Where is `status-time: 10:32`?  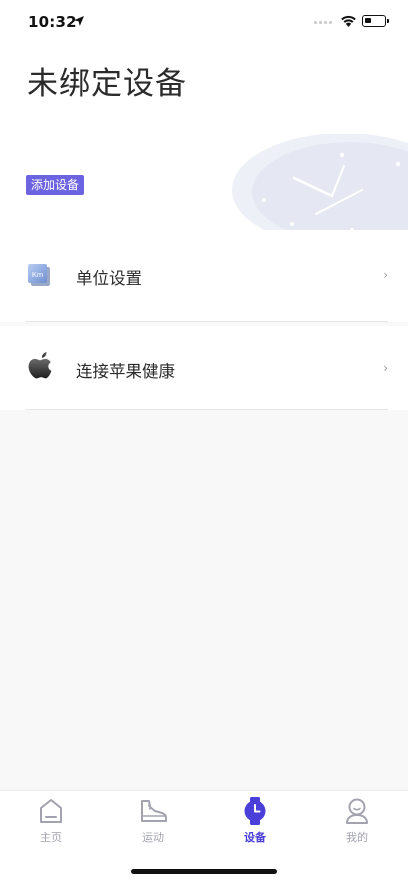 status-time: 10:32 is located at coordinates (52, 22).